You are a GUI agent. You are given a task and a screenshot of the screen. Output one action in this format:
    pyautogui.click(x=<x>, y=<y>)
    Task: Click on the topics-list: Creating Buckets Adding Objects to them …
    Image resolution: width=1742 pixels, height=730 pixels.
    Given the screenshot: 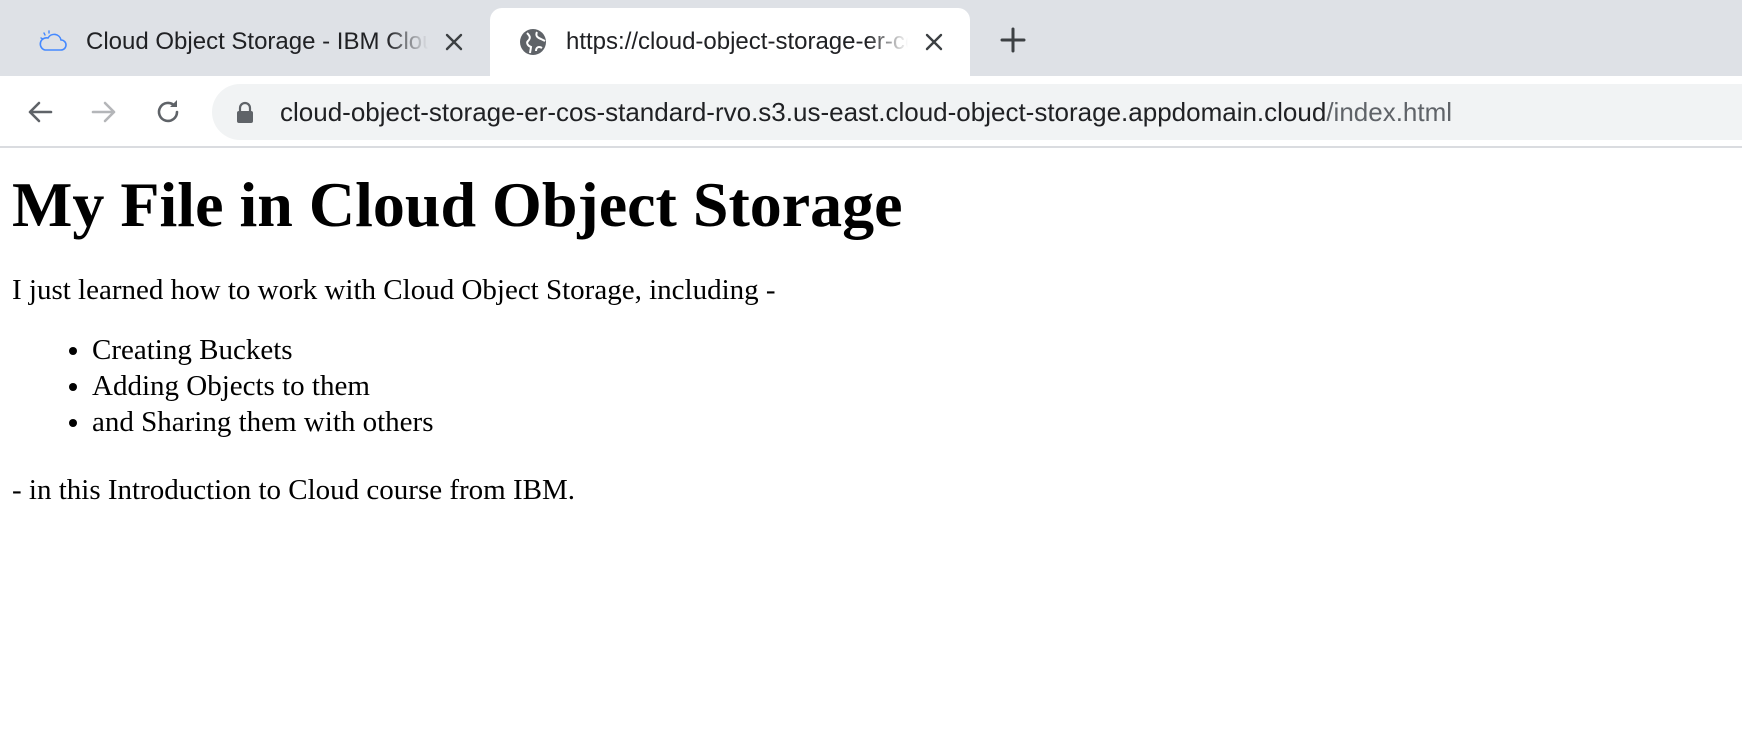 What is the action you would take?
    pyautogui.click(x=871, y=386)
    